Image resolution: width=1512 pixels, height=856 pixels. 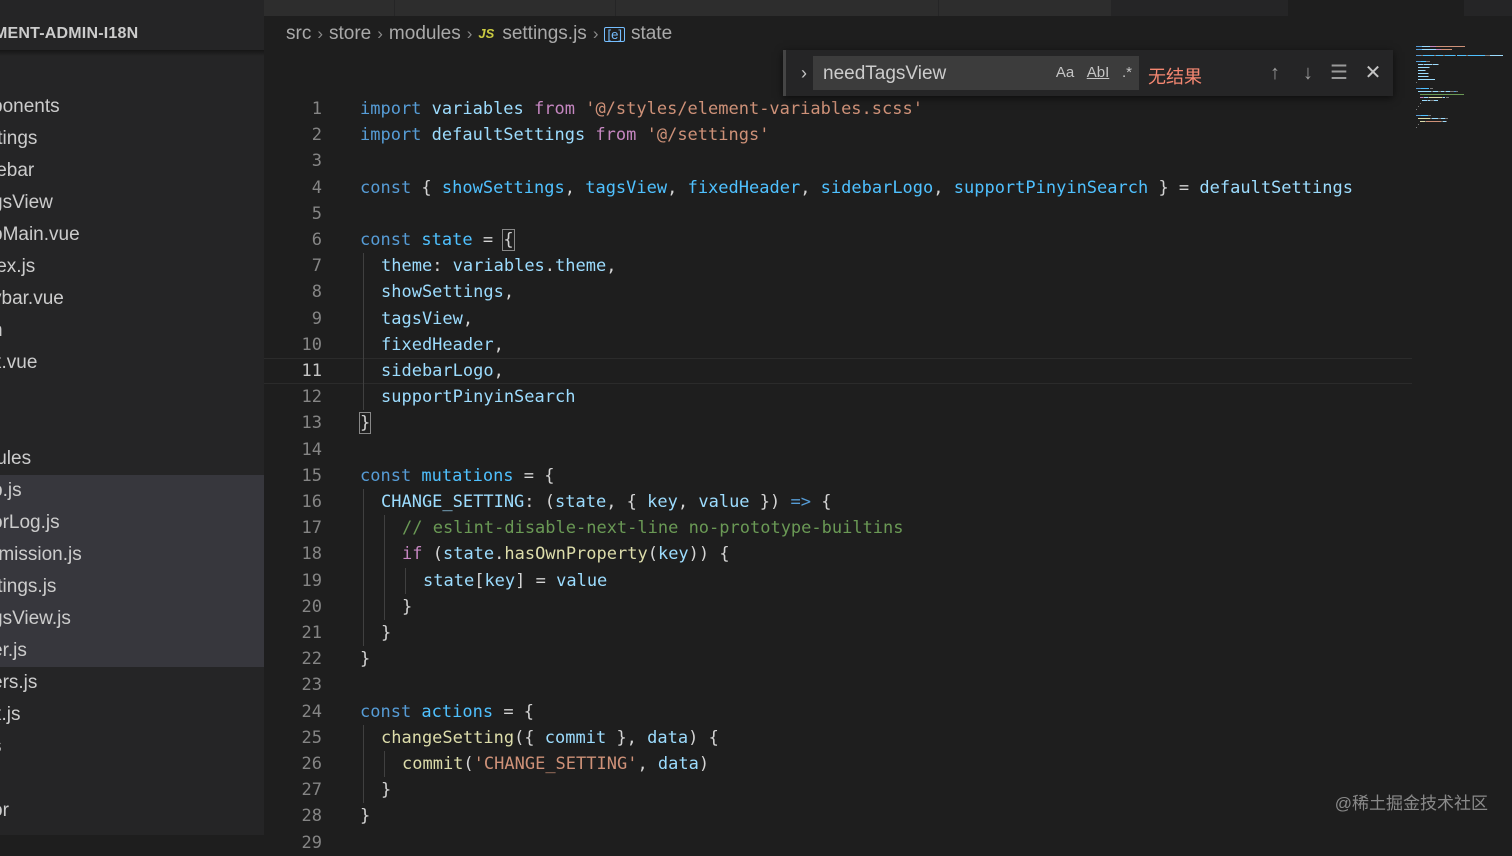 What do you see at coordinates (838, 266) in the screenshot?
I see `code-line: 7 theme: variables.theme,` at bounding box center [838, 266].